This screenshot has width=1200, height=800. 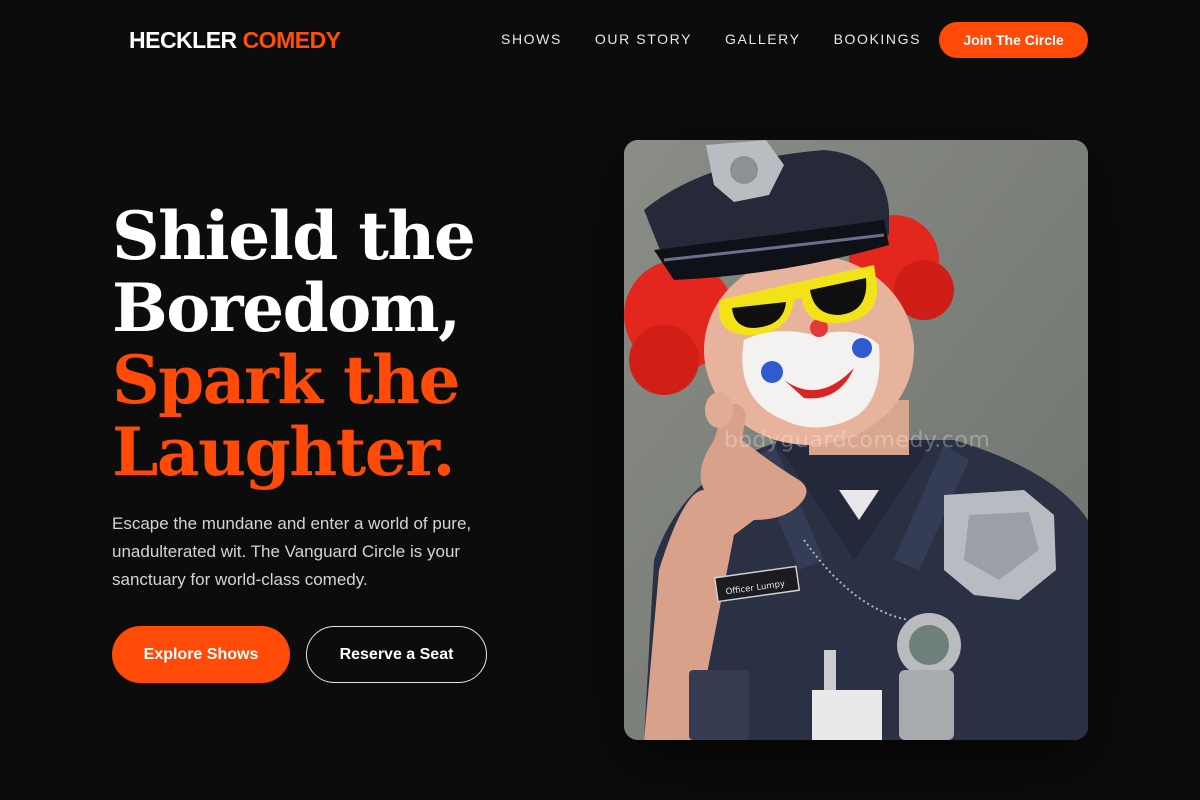 What do you see at coordinates (396, 654) in the screenshot?
I see `reserve-seat-button: Reserve a Seat` at bounding box center [396, 654].